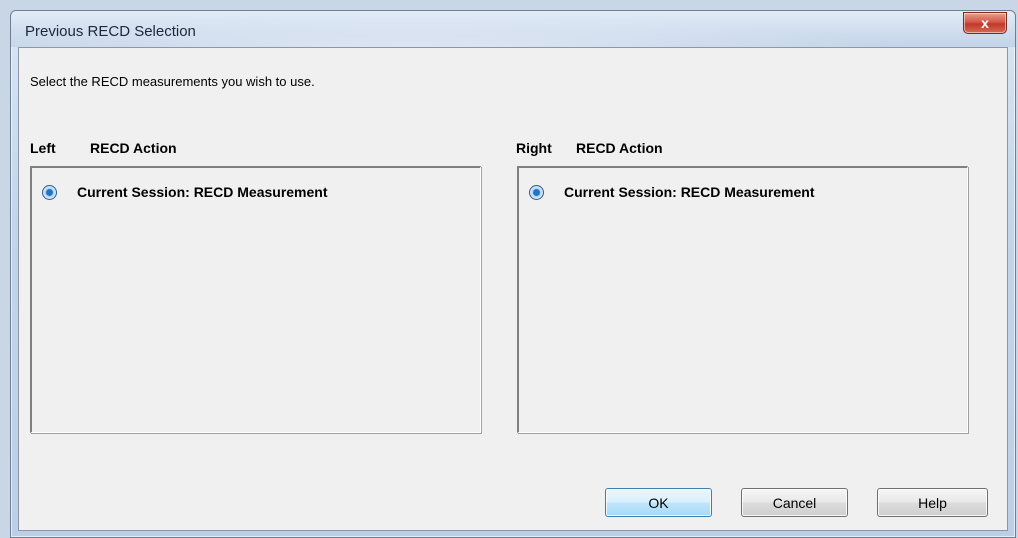 This screenshot has width=1018, height=538. I want to click on left-option-current-session: Current Session: RECD Measurement, so click(185, 192).